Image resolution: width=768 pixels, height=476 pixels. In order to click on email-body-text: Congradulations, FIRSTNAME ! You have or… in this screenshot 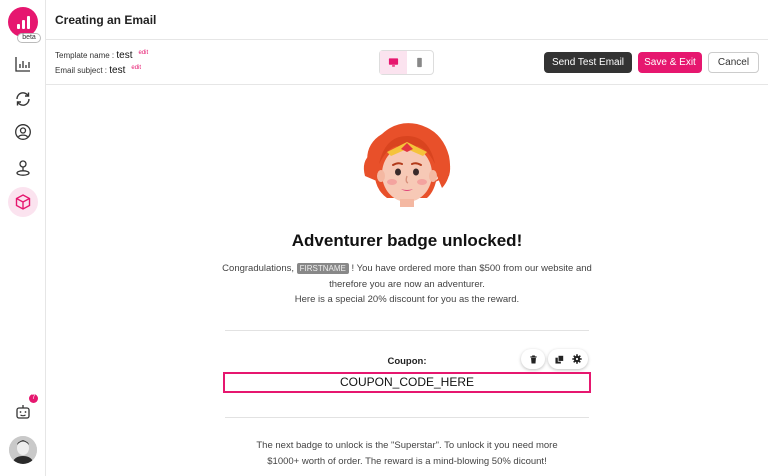, I will do `click(407, 284)`.